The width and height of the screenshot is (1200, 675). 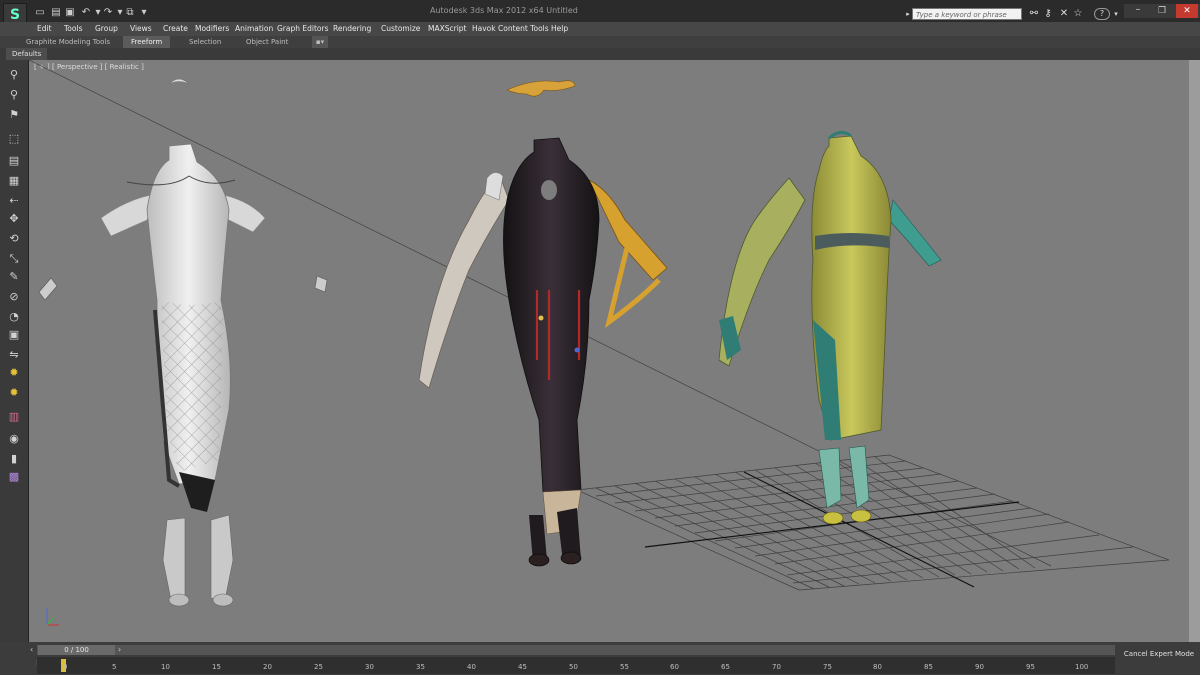 I want to click on align-icon: ✹, so click(x=14, y=373).